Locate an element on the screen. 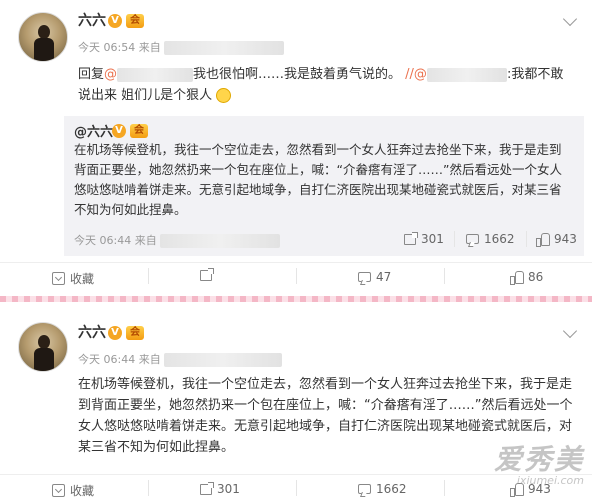 Image resolution: width=592 pixels, height=500 pixels. reply-text-2: :我都不敢 is located at coordinates (535, 74).